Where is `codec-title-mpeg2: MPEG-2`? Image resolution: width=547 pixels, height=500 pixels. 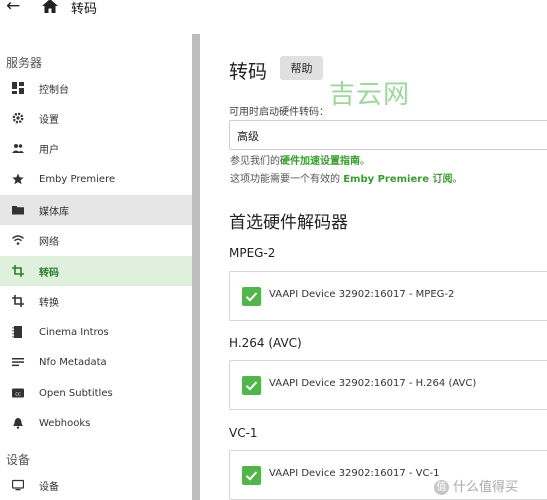
codec-title-mpeg2: MPEG-2 is located at coordinates (252, 253).